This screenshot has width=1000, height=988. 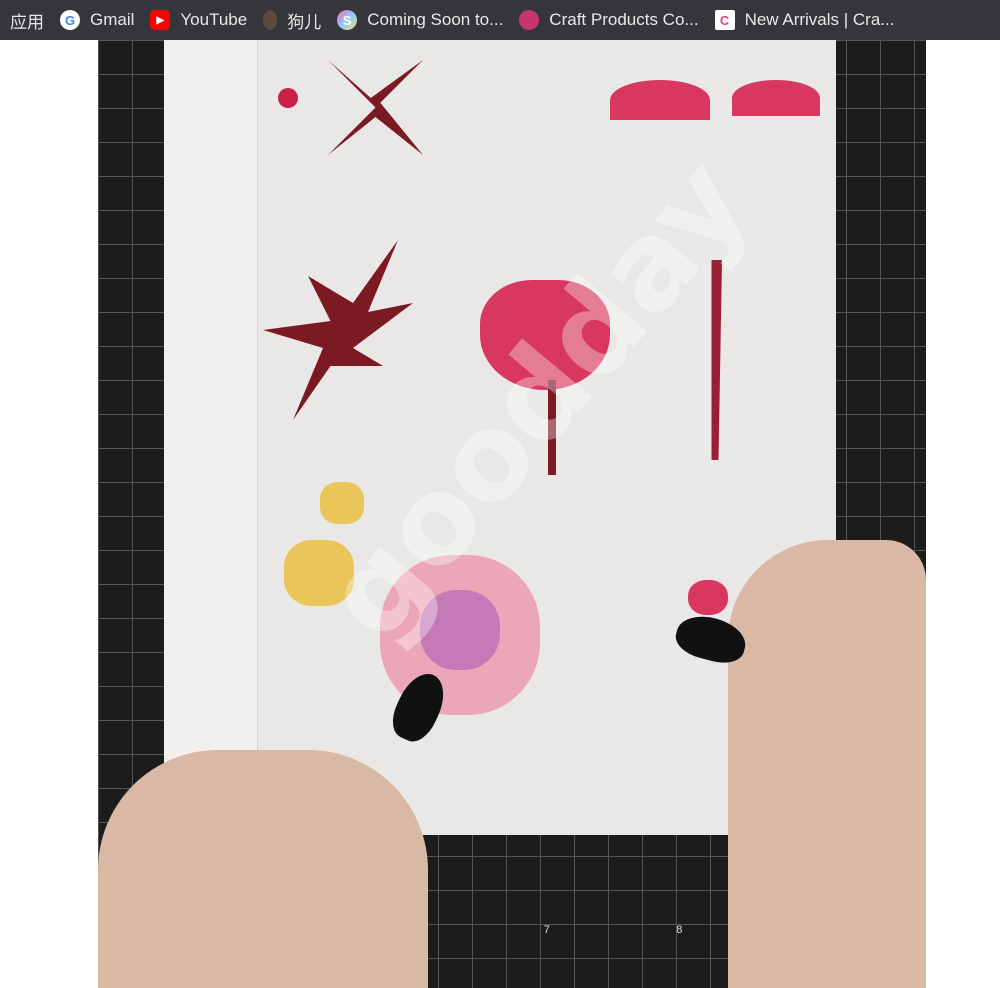 I want to click on bookmark-gmail: G Gmail, so click(x=97, y=20).